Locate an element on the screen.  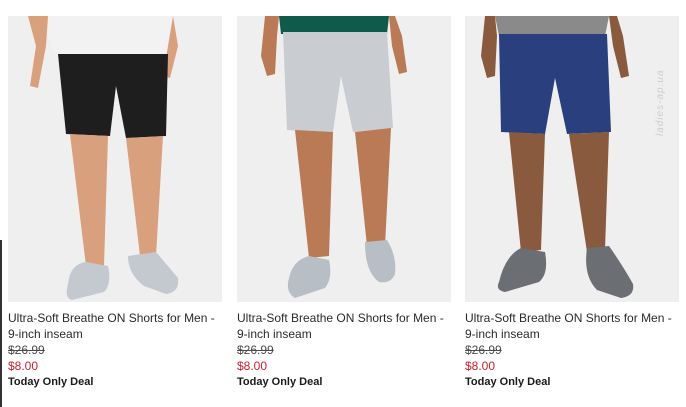
watermark-text: ladies-ap.ua is located at coordinates (660, 102).